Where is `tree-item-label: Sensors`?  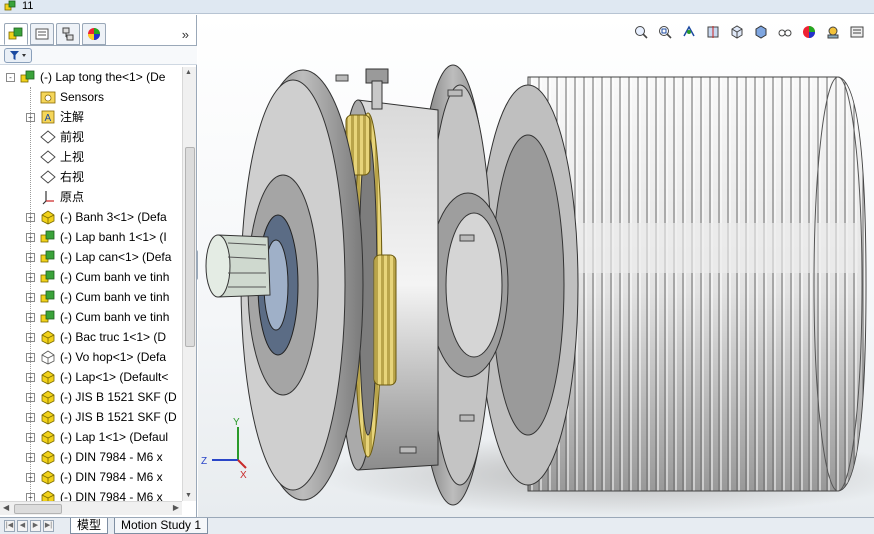
tree-item-label: Sensors is located at coordinates (82, 97).